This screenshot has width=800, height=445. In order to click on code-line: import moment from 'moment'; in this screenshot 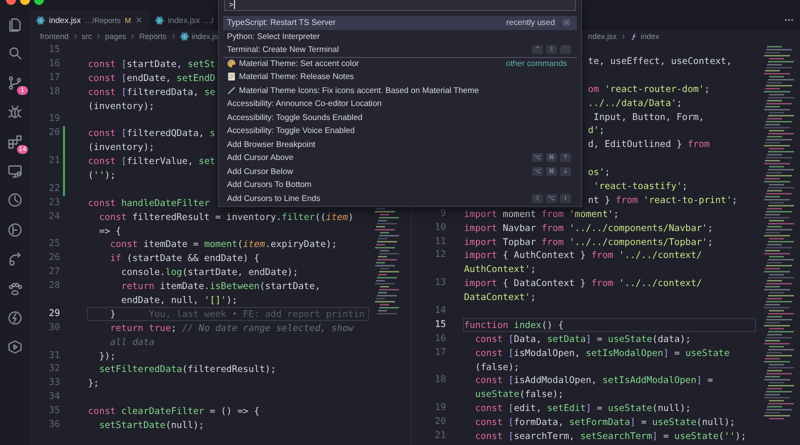, I will do `click(541, 214)`.